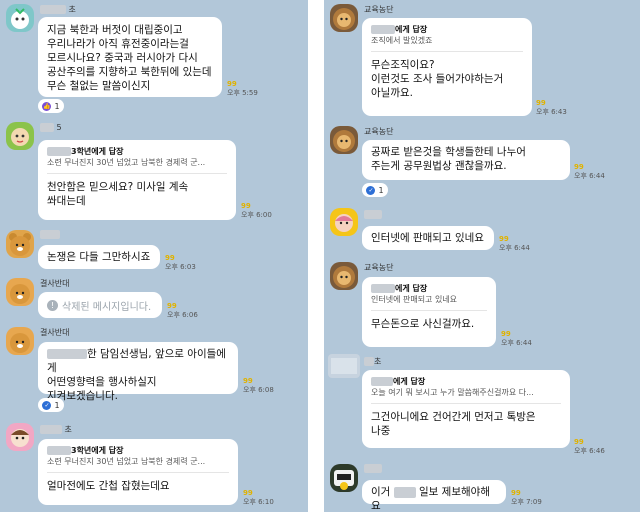 Image resolution: width=640 pixels, height=512 pixels. What do you see at coordinates (107, 307) in the screenshot?
I see `message-text: 삭제된 메시지입니다.` at bounding box center [107, 307].